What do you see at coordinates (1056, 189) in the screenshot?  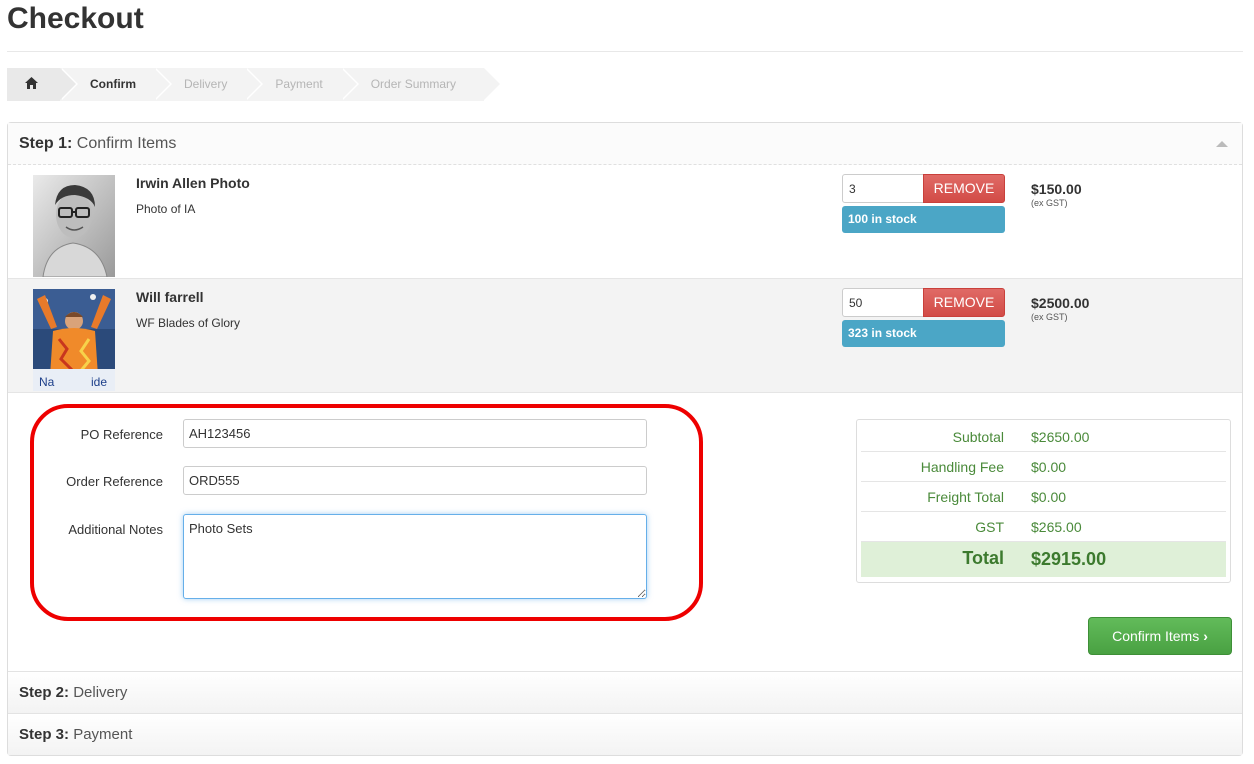 I see `item-price: $150.00` at bounding box center [1056, 189].